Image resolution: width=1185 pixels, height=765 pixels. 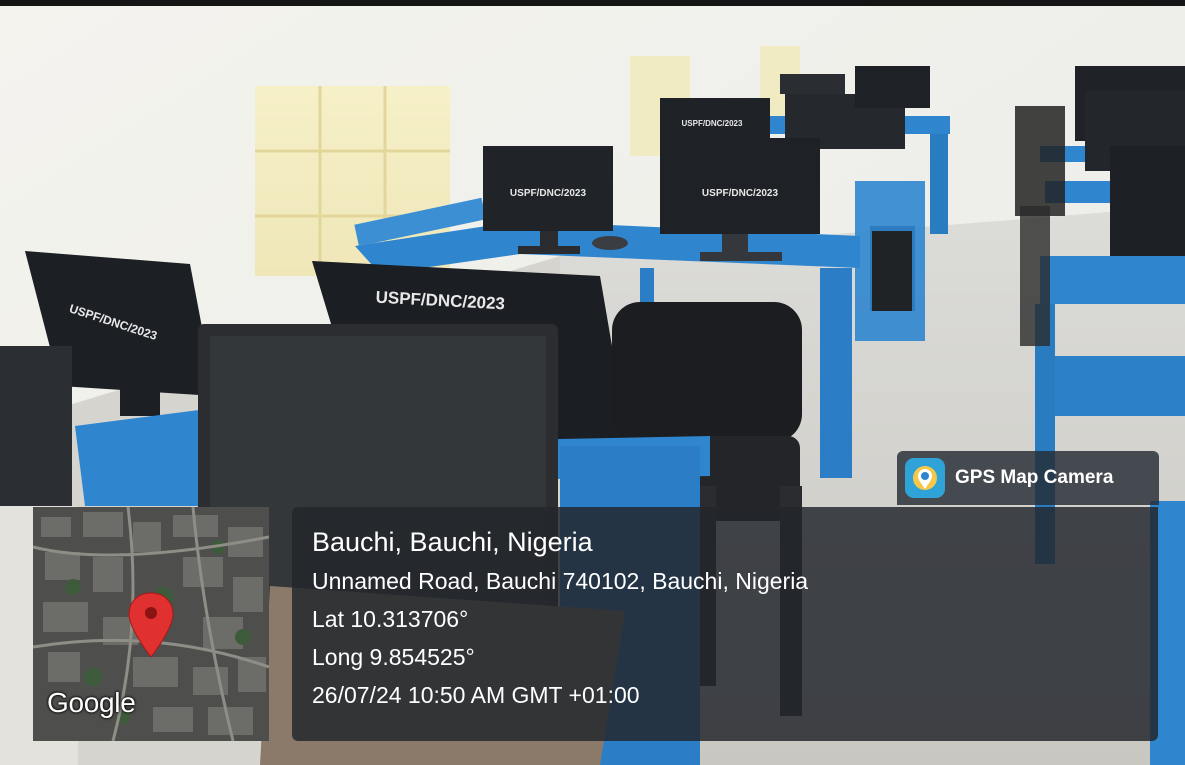 What do you see at coordinates (393, 657) in the screenshot?
I see `longitude-line: Long 9.854525°` at bounding box center [393, 657].